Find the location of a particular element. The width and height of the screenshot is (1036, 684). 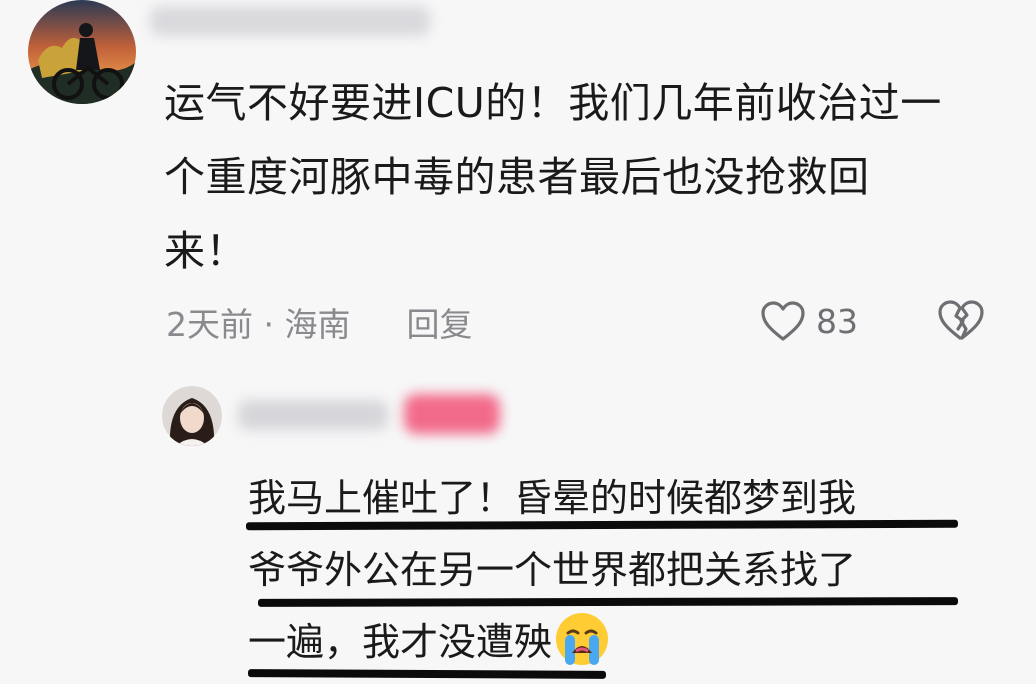

commenter-avatar is located at coordinates (82, 52).